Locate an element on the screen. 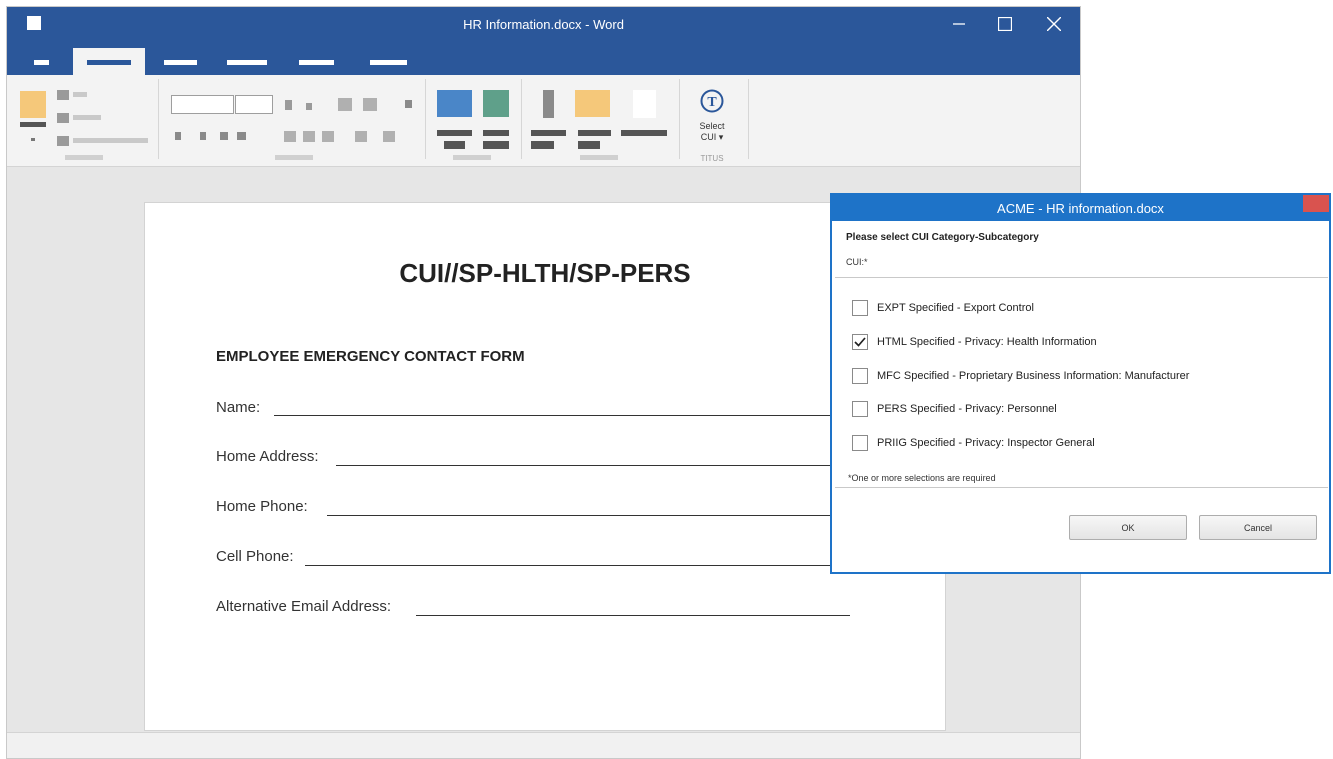 The height and width of the screenshot is (759, 1333). format-painter-label is located at coordinates (110, 140).